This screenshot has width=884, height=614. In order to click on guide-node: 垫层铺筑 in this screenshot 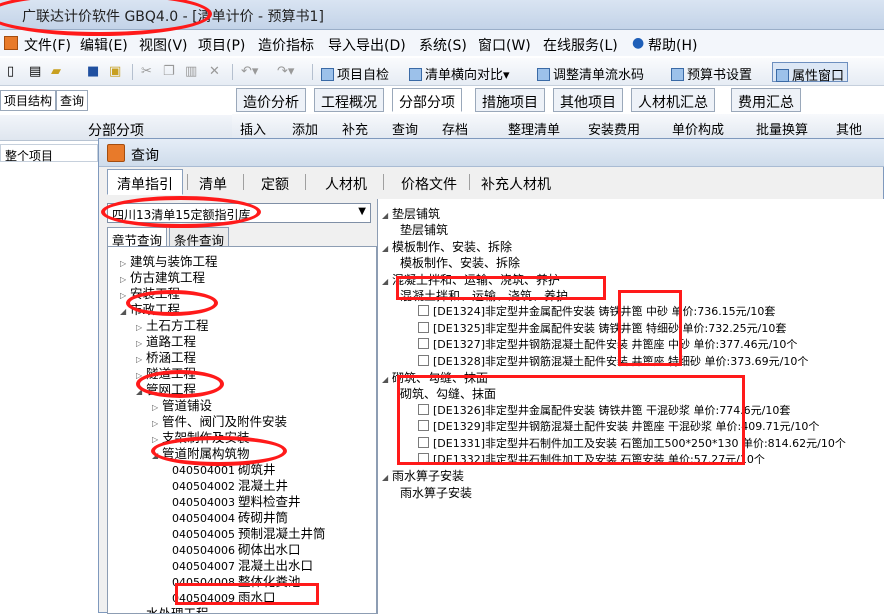, I will do `click(424, 229)`.